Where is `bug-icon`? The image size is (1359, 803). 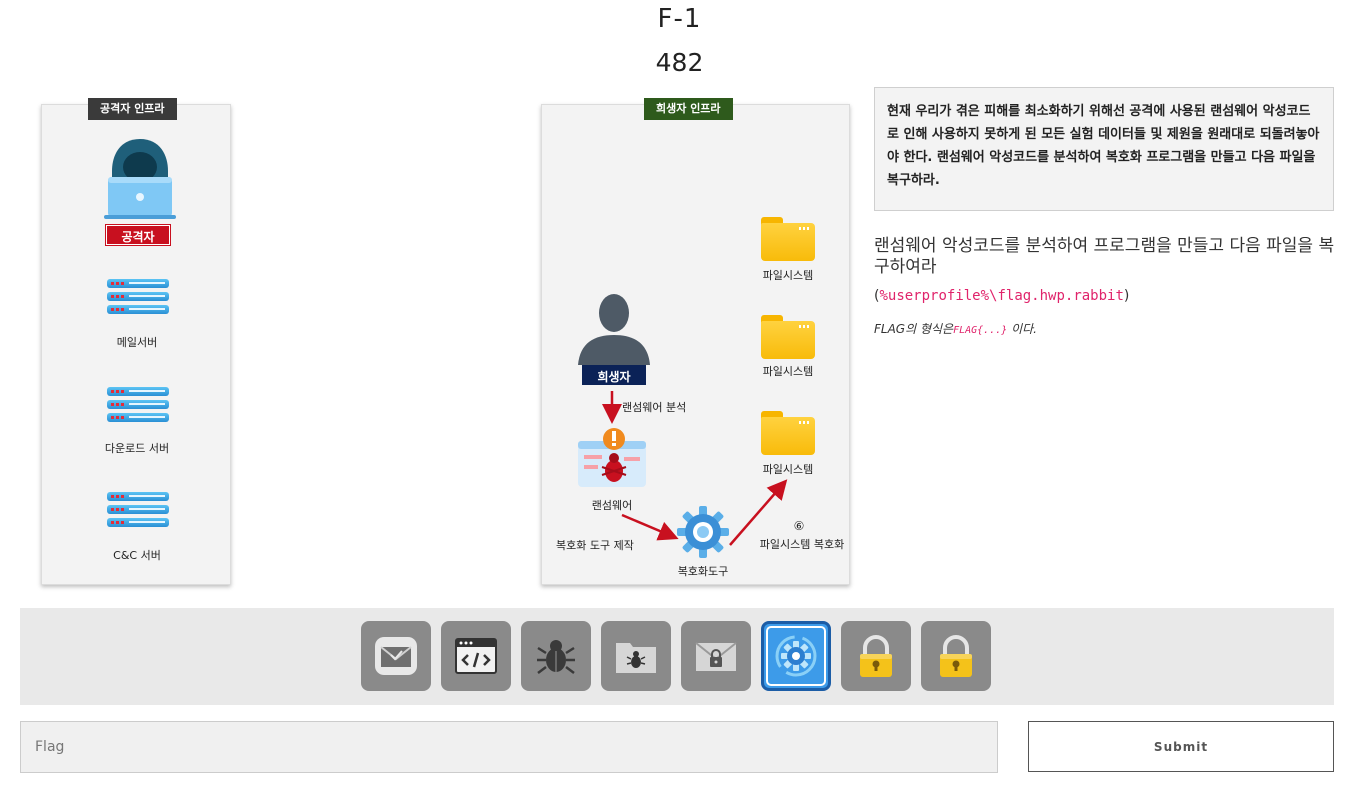
bug-icon is located at coordinates (556, 657).